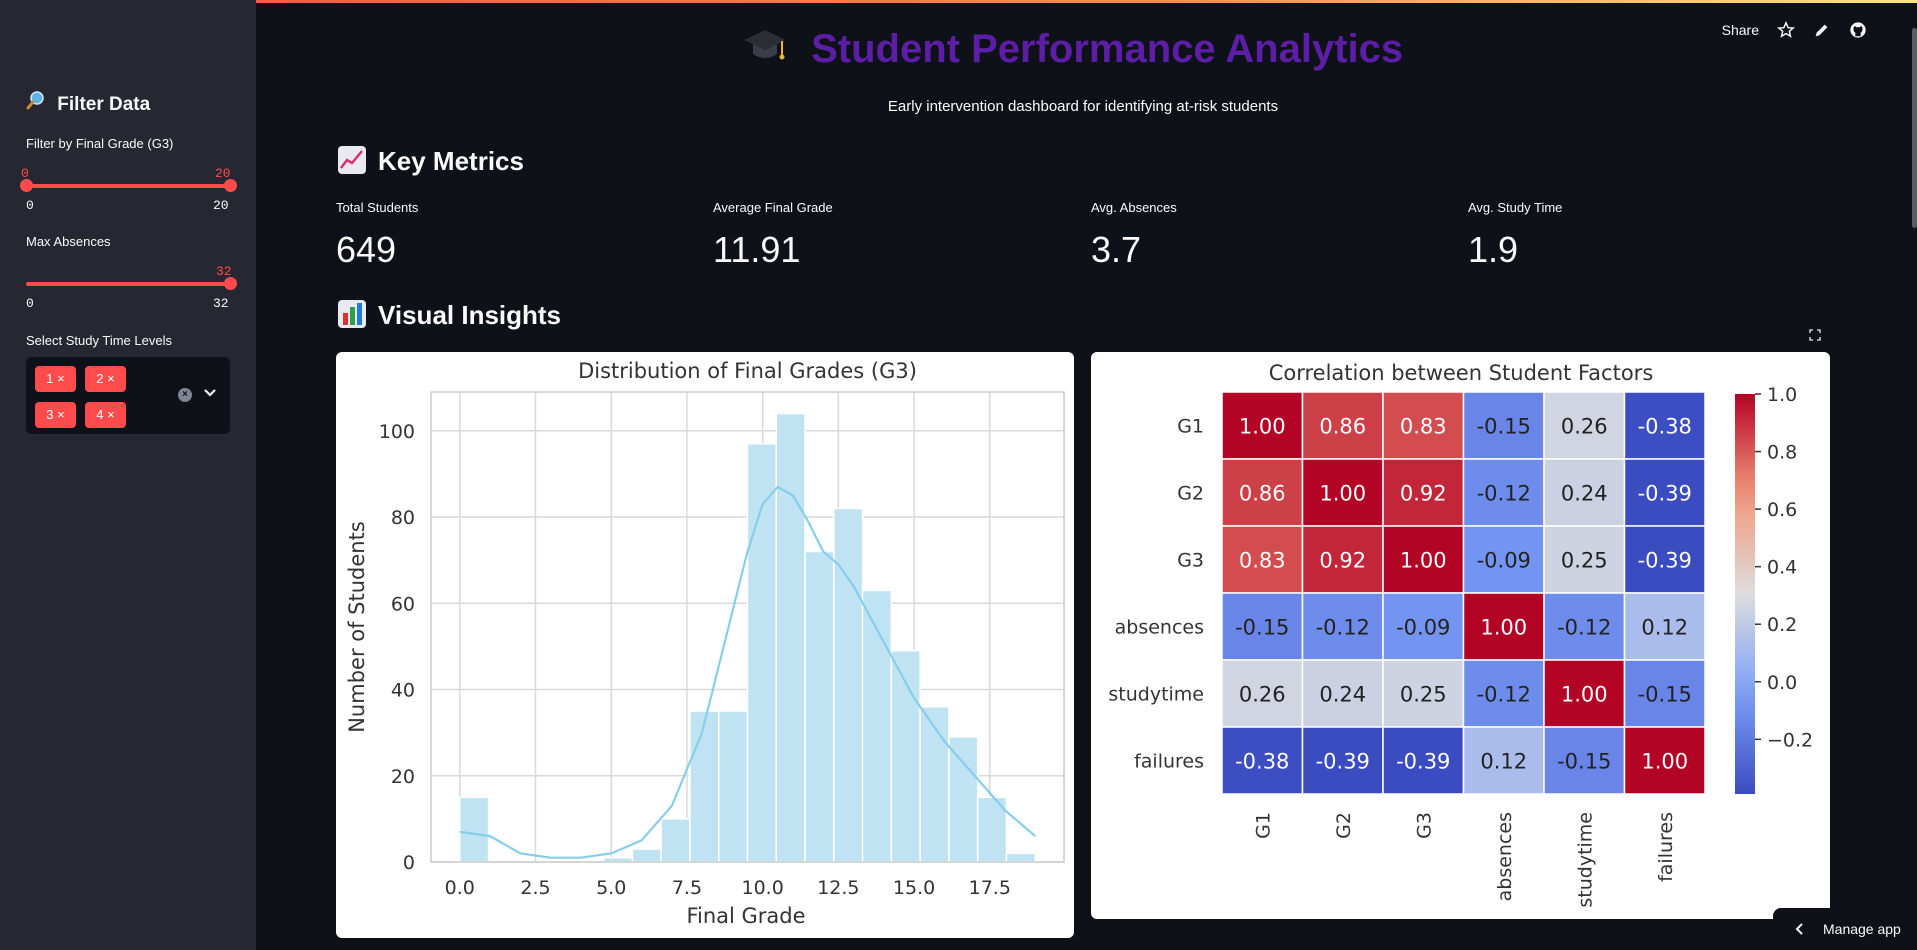  I want to click on x-tick-label: 5.0, so click(611, 888).